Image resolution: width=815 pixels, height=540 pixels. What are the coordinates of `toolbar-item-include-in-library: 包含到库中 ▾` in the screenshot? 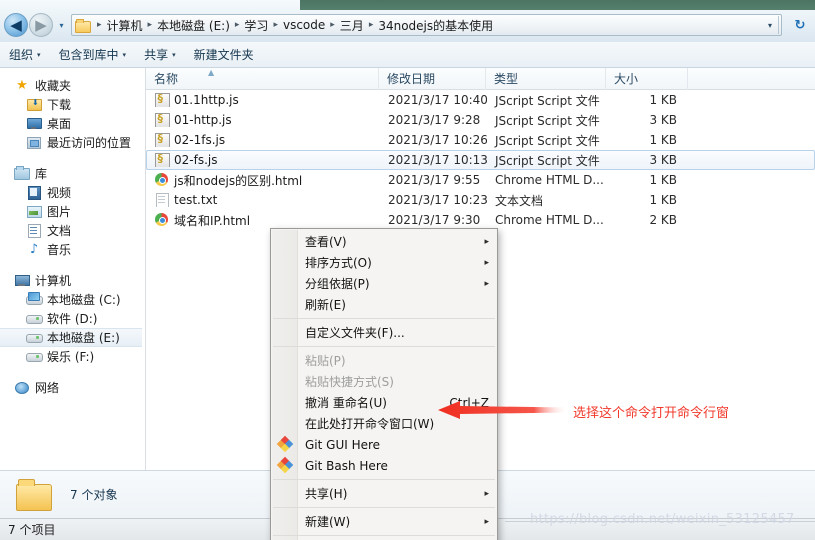 It's located at (93, 54).